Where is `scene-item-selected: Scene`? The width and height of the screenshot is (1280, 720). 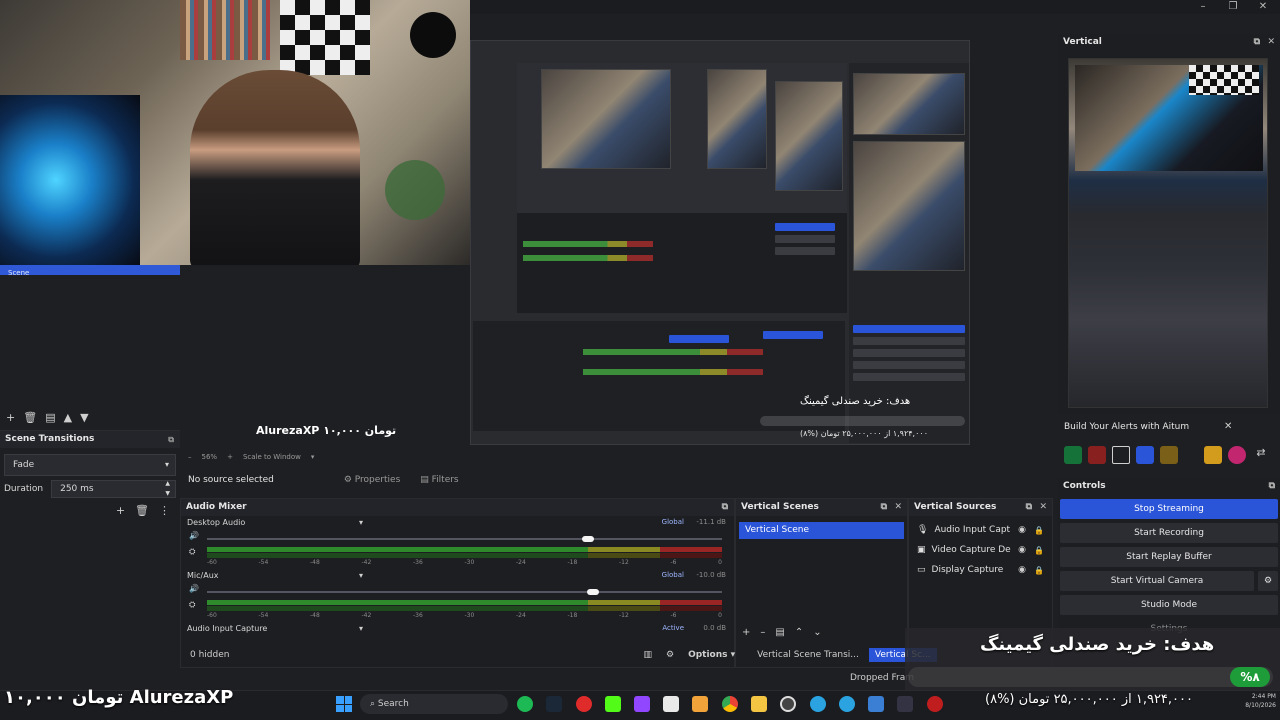
scene-item-selected: Scene is located at coordinates (90, 271).